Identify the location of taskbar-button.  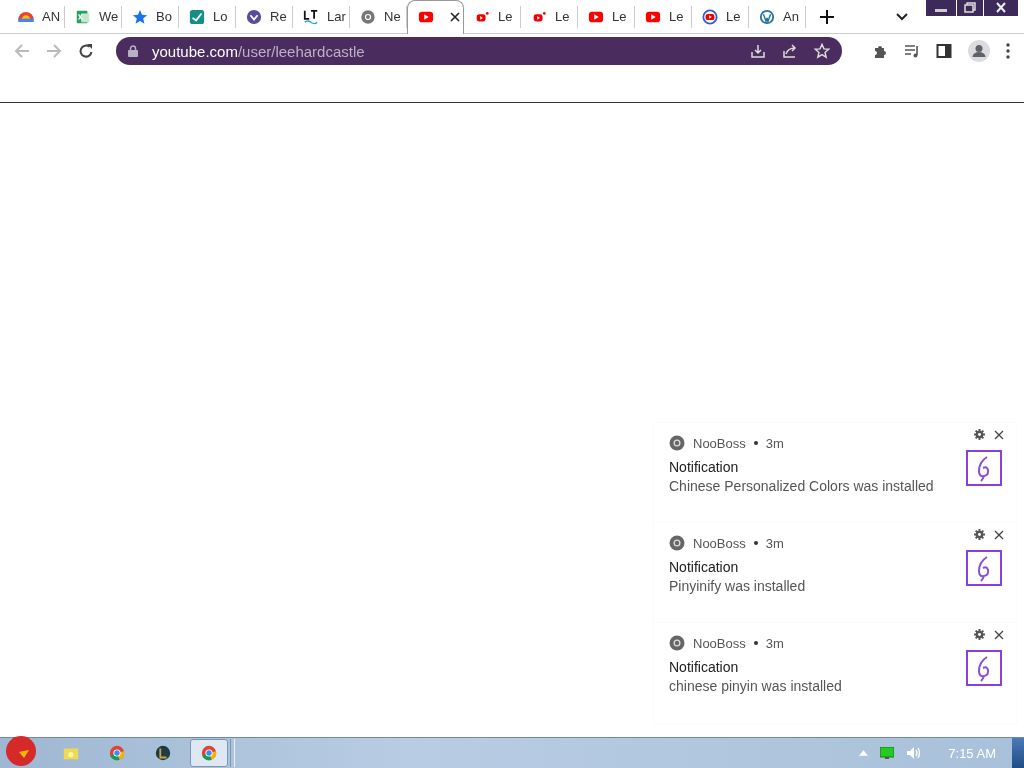
(209, 753).